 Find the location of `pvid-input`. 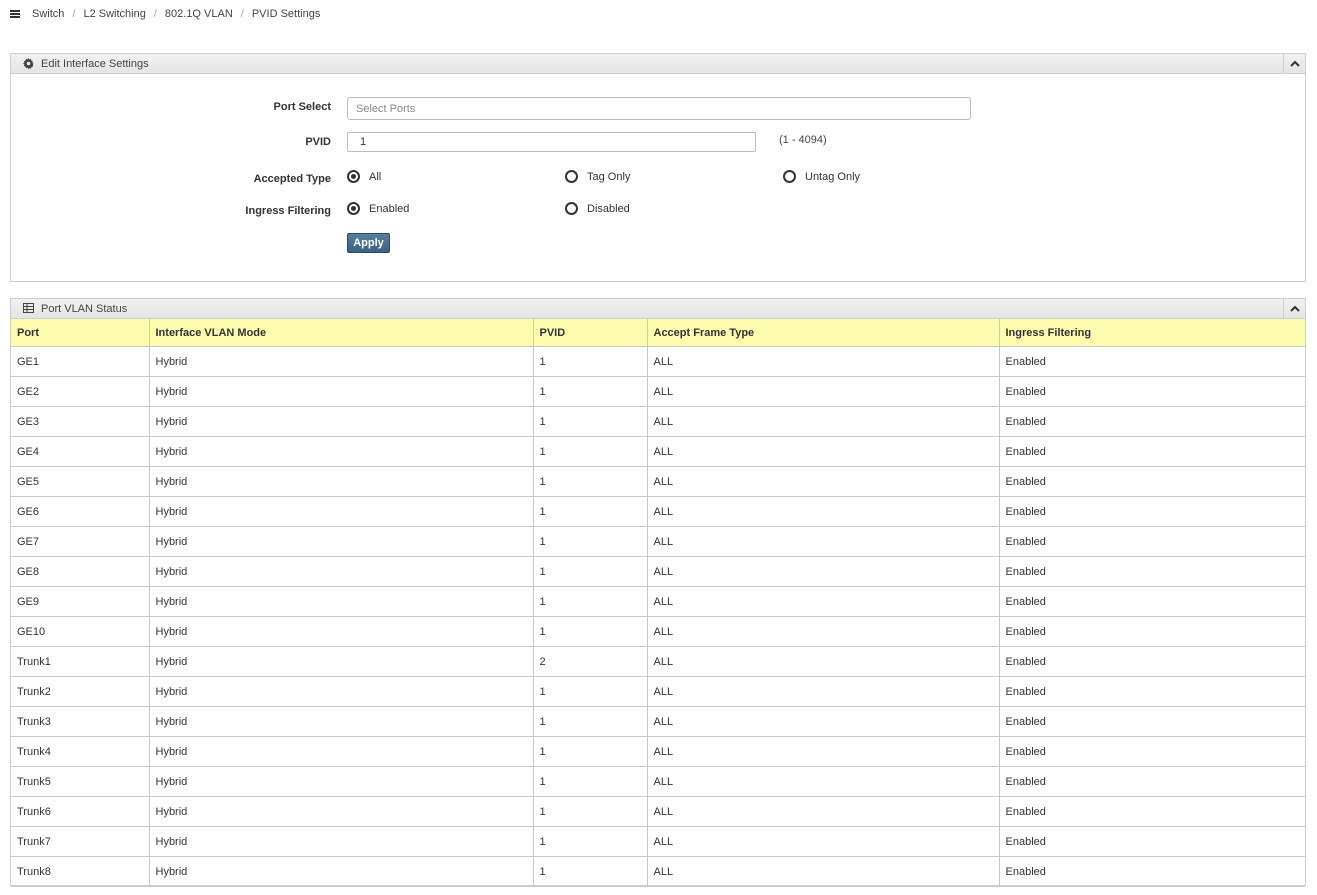

pvid-input is located at coordinates (551, 142).